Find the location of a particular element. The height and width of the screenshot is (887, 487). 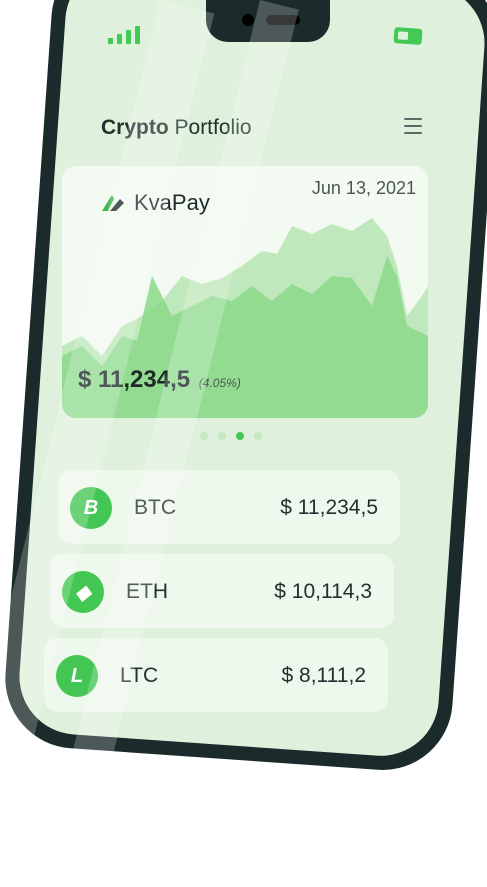

coin-value: $ 10,114,3 is located at coordinates (323, 592).